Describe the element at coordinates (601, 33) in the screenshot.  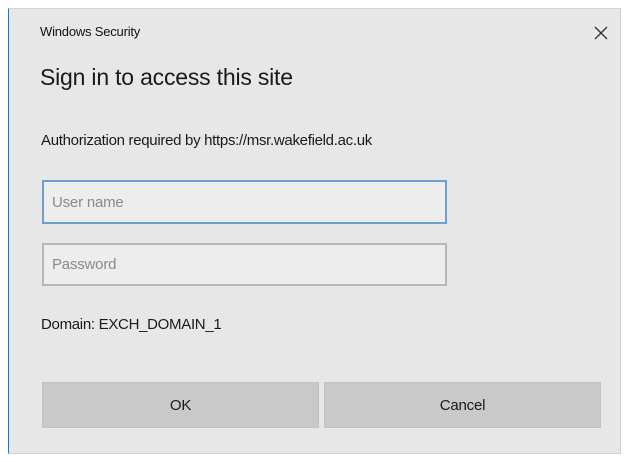
I see `close-icon` at that location.